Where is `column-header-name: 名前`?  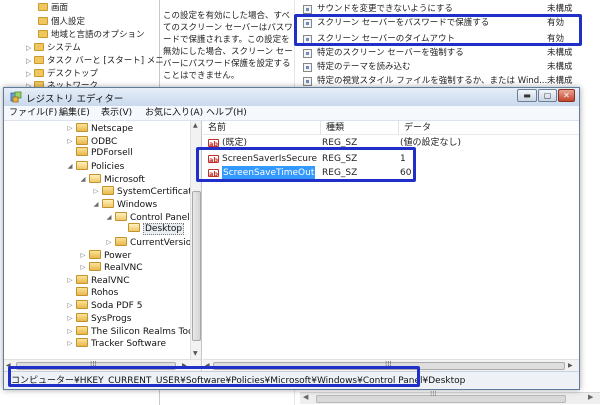
column-header-name: 名前 is located at coordinates (262, 128).